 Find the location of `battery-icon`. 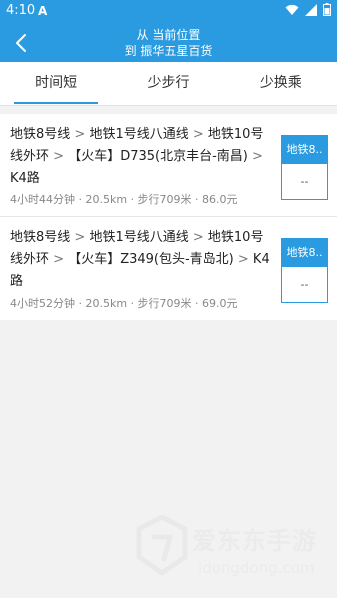

battery-icon is located at coordinates (327, 9).